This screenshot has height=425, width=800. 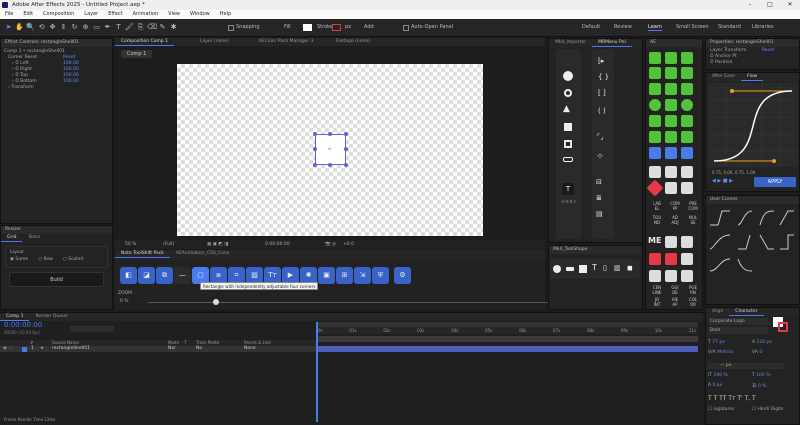 What do you see at coordinates (570, 43) in the screenshot?
I see `tab-importer: Mk4_Importer` at bounding box center [570, 43].